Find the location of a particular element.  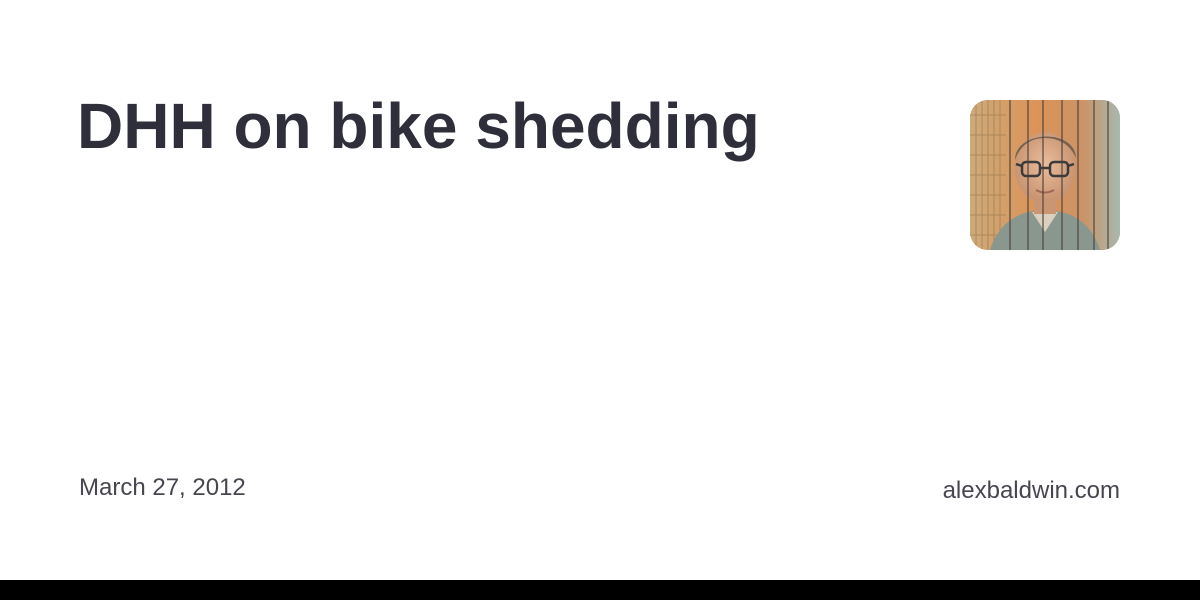

author-avatar is located at coordinates (1045, 175).